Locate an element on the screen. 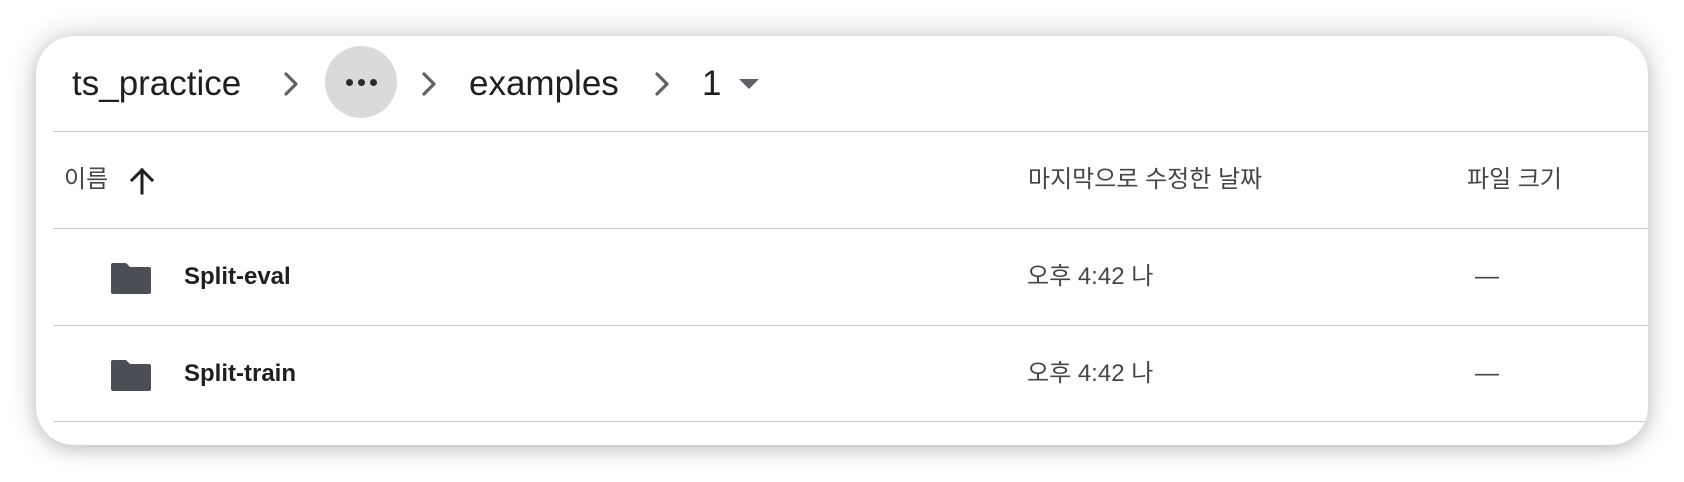  breadcrumb-overflow-button is located at coordinates (361, 82).